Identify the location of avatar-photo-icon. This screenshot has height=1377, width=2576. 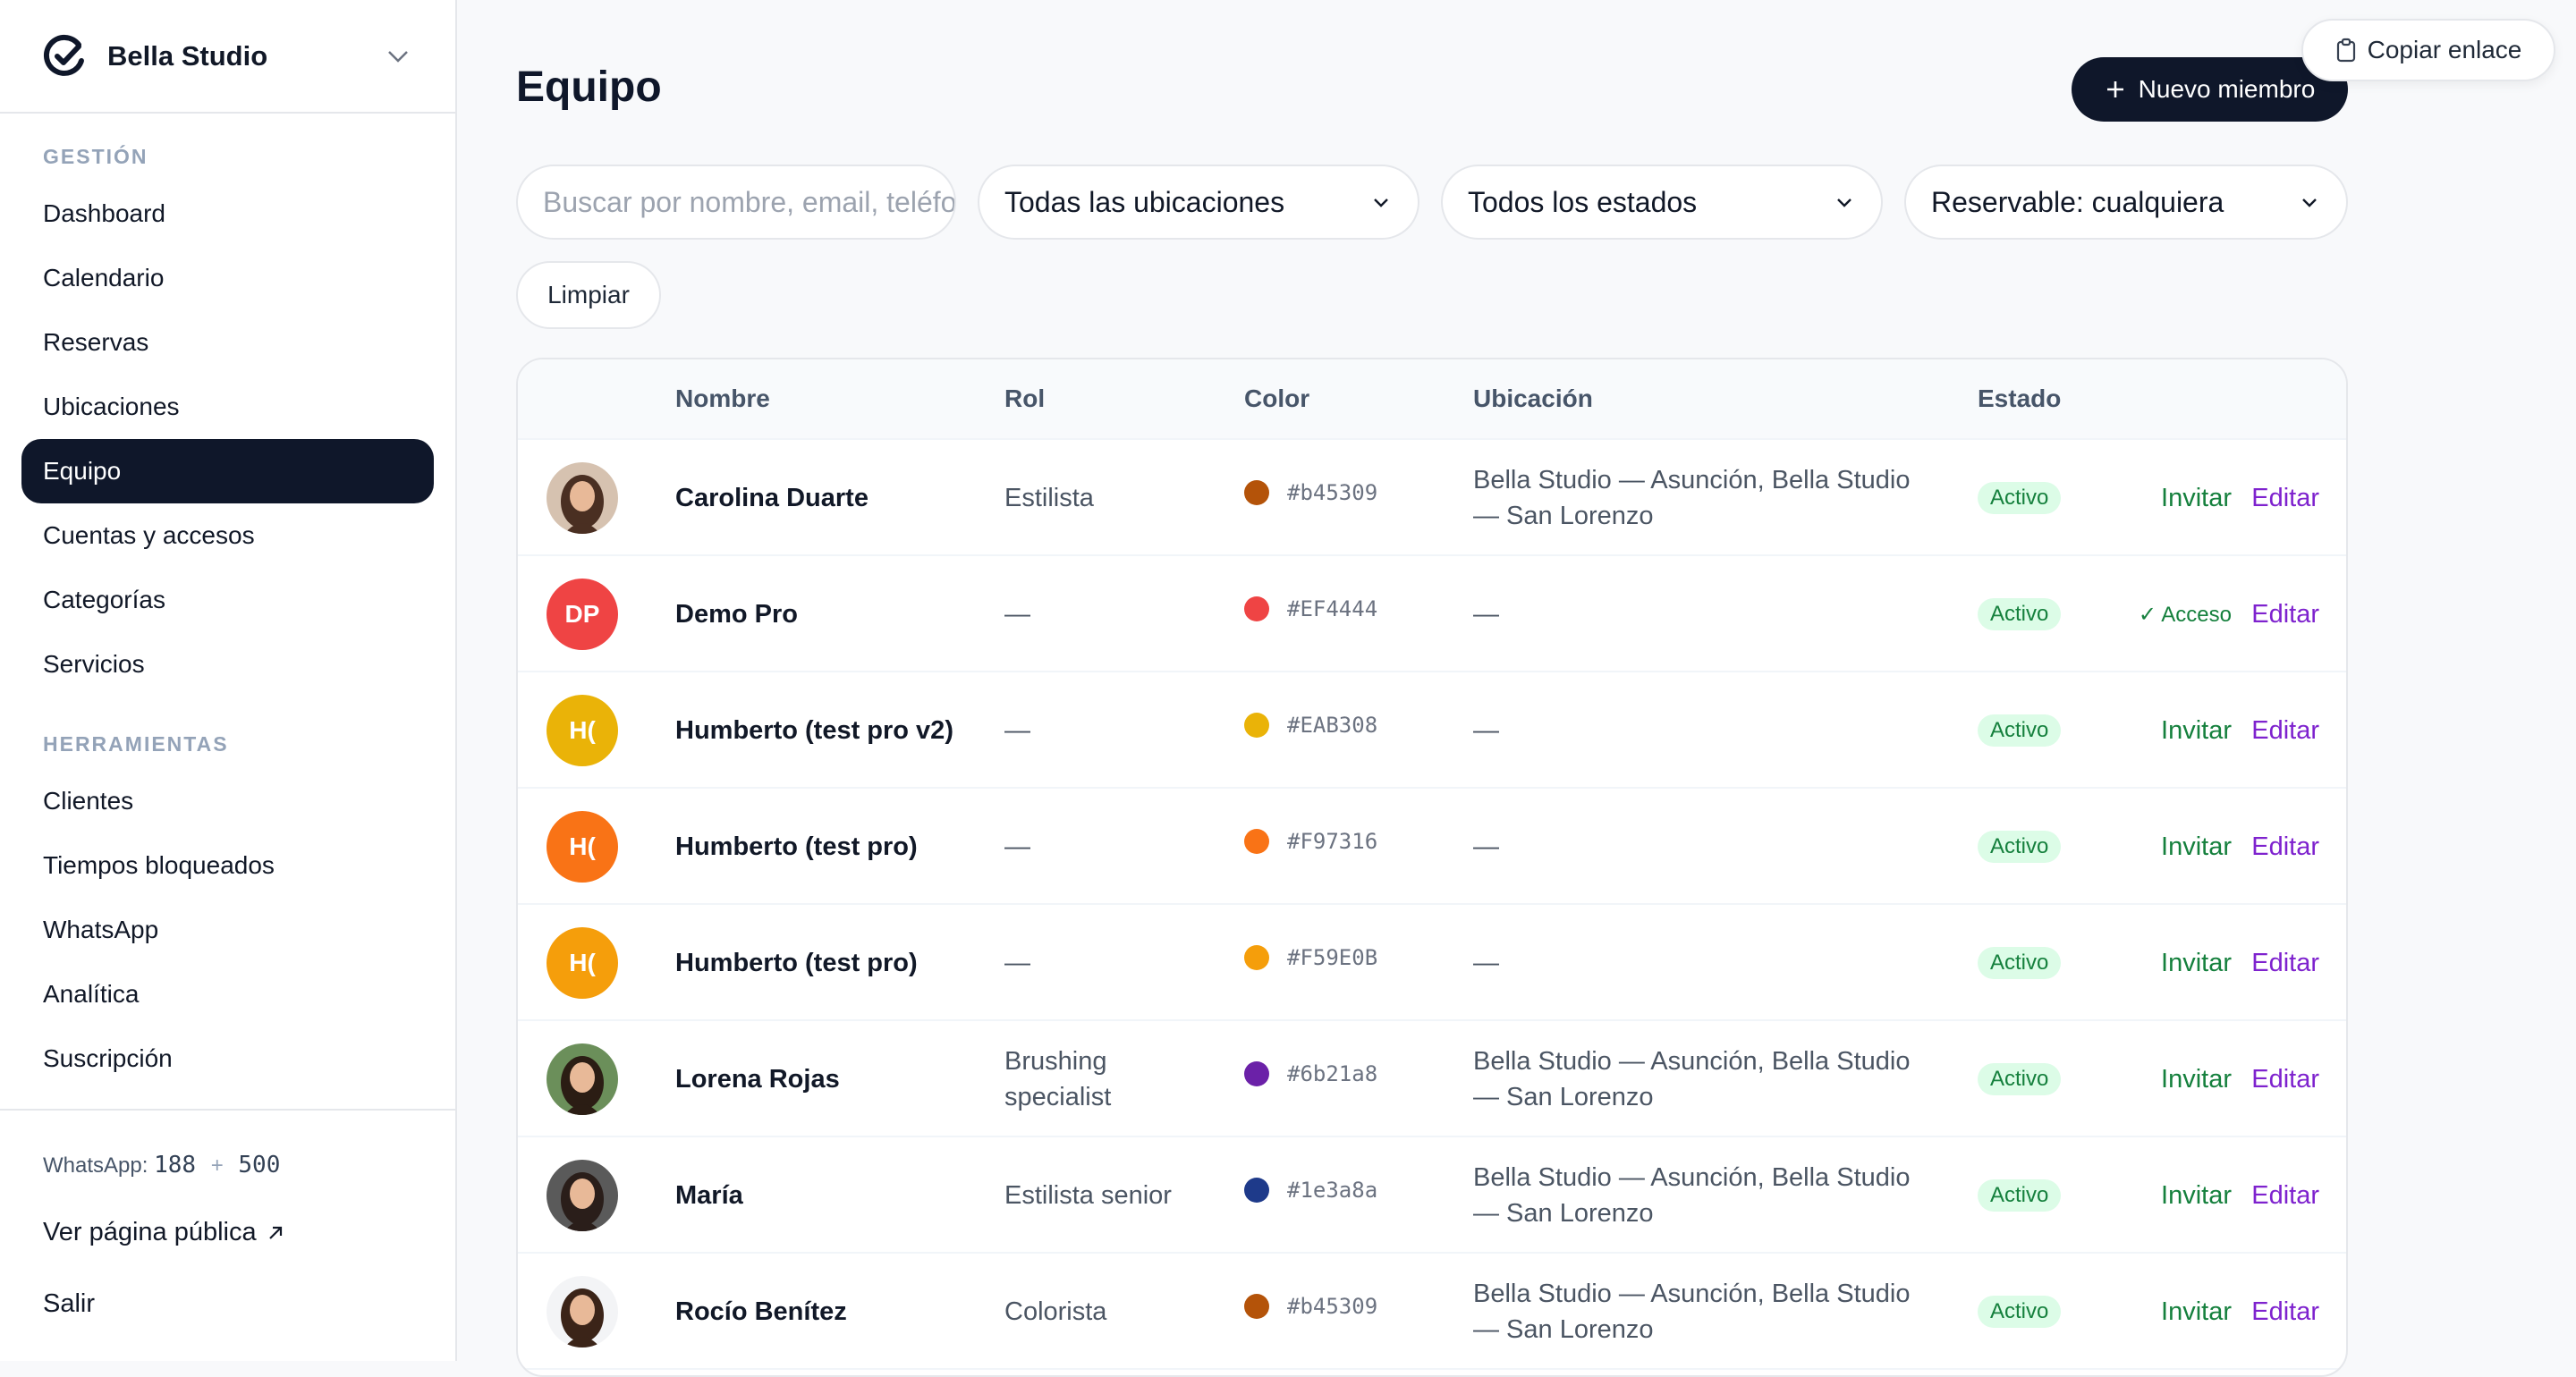
(582, 1317).